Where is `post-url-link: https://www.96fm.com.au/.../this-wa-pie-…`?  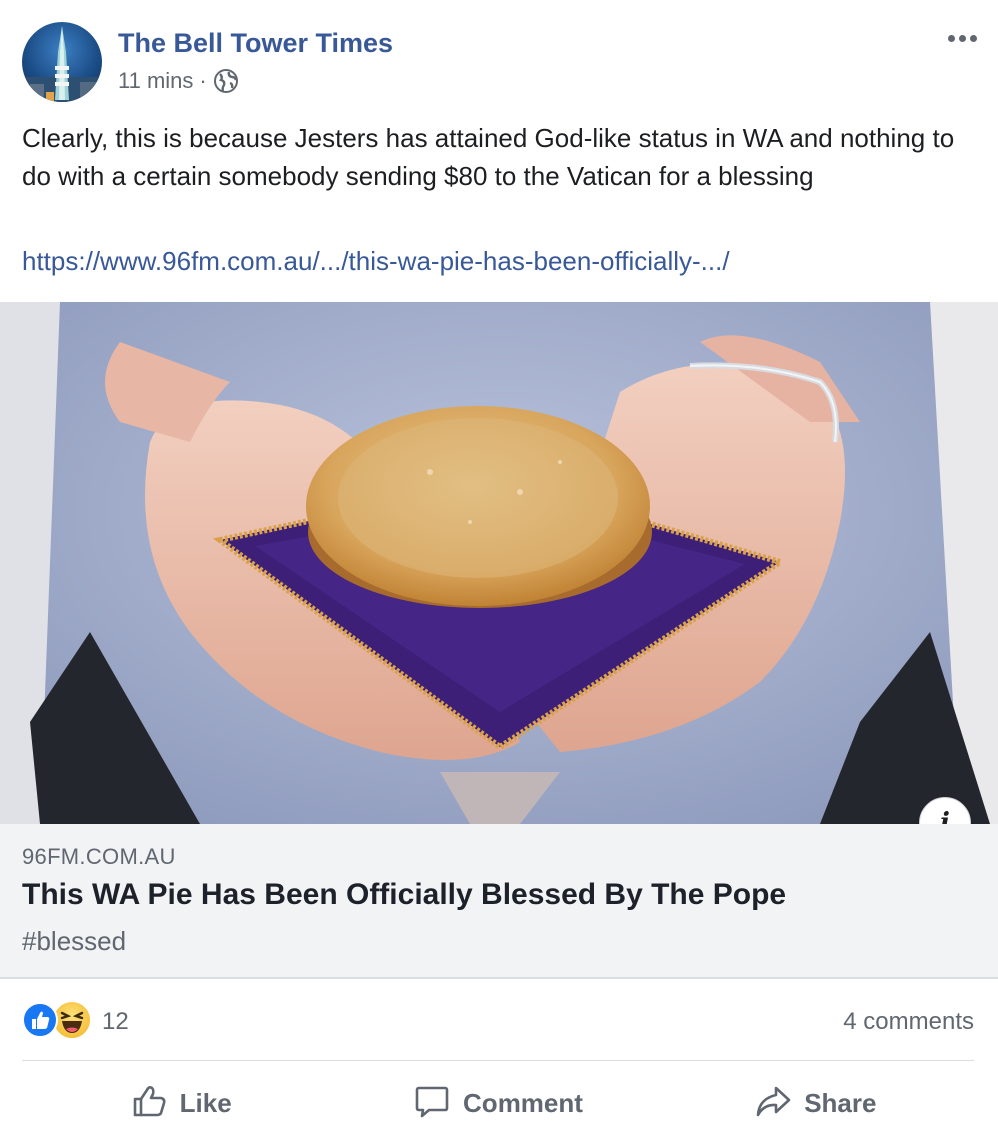
post-url-link: https://www.96fm.com.au/.../this-wa-pie-… is located at coordinates (376, 261).